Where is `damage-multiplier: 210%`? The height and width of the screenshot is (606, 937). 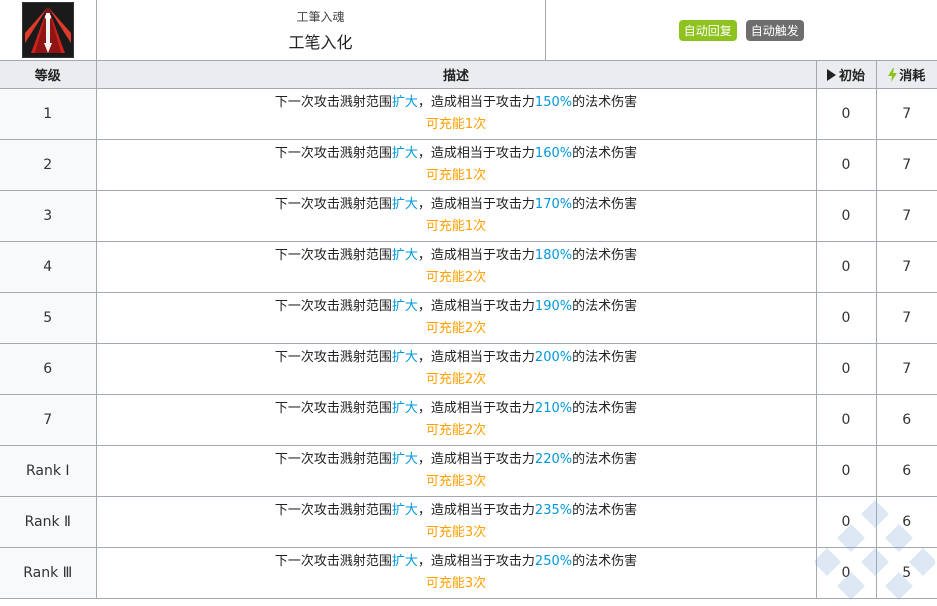
damage-multiplier: 210% is located at coordinates (553, 408).